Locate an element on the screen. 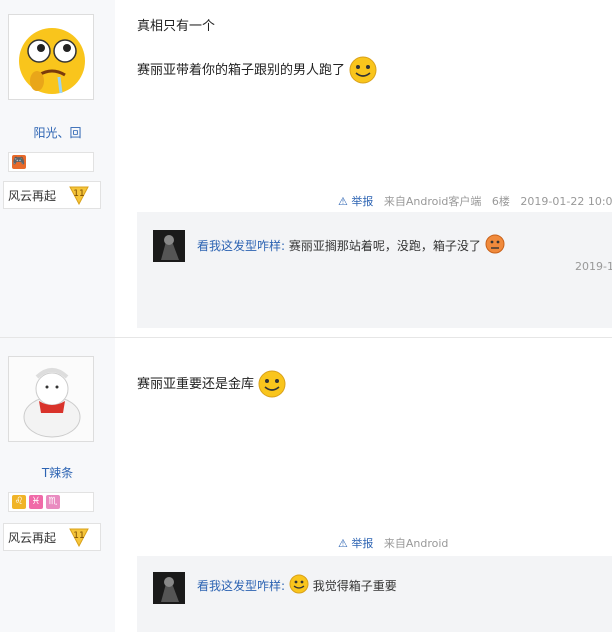 The height and width of the screenshot is (632, 612). reply-line: 看我这发型咋样: 赛丽亚搁那站着呢，没跑，箱子没了 is located at coordinates (351, 244).